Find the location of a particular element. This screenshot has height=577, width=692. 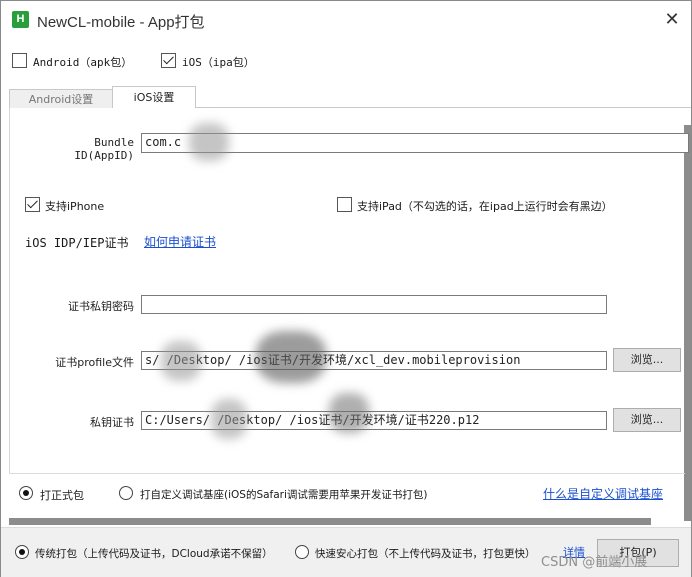

cert-help-link: 如何申请证书 is located at coordinates (180, 241).